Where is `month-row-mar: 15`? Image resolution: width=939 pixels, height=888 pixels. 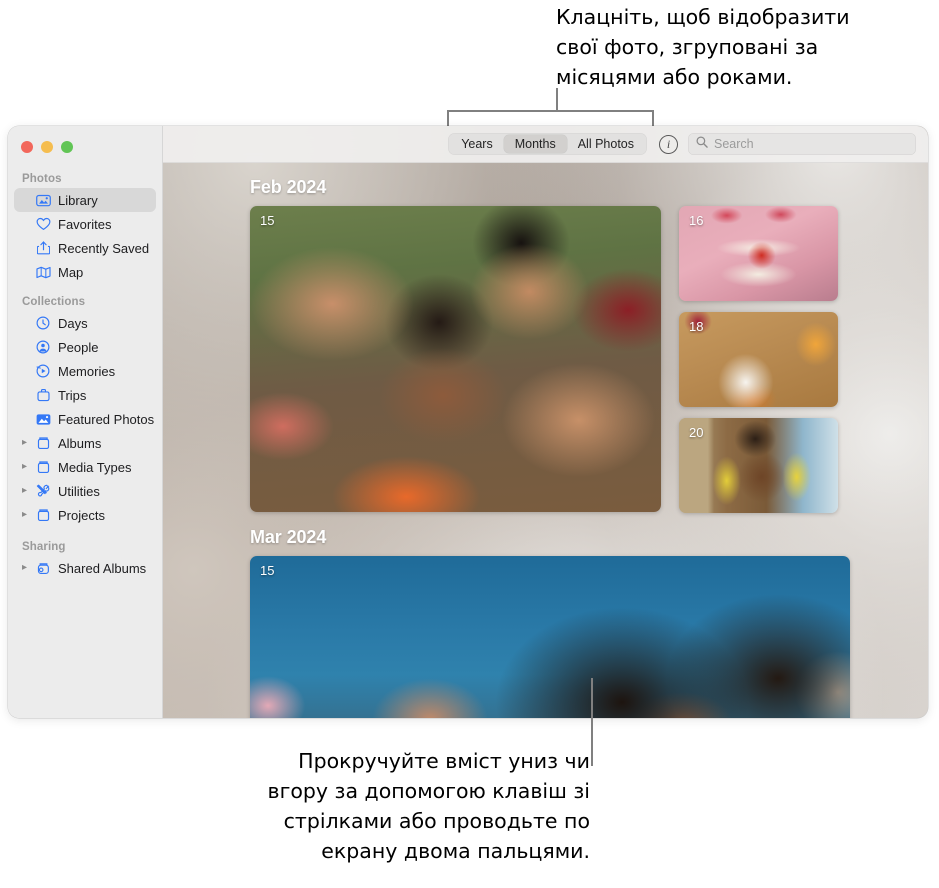 month-row-mar: 15 is located at coordinates (554, 637).